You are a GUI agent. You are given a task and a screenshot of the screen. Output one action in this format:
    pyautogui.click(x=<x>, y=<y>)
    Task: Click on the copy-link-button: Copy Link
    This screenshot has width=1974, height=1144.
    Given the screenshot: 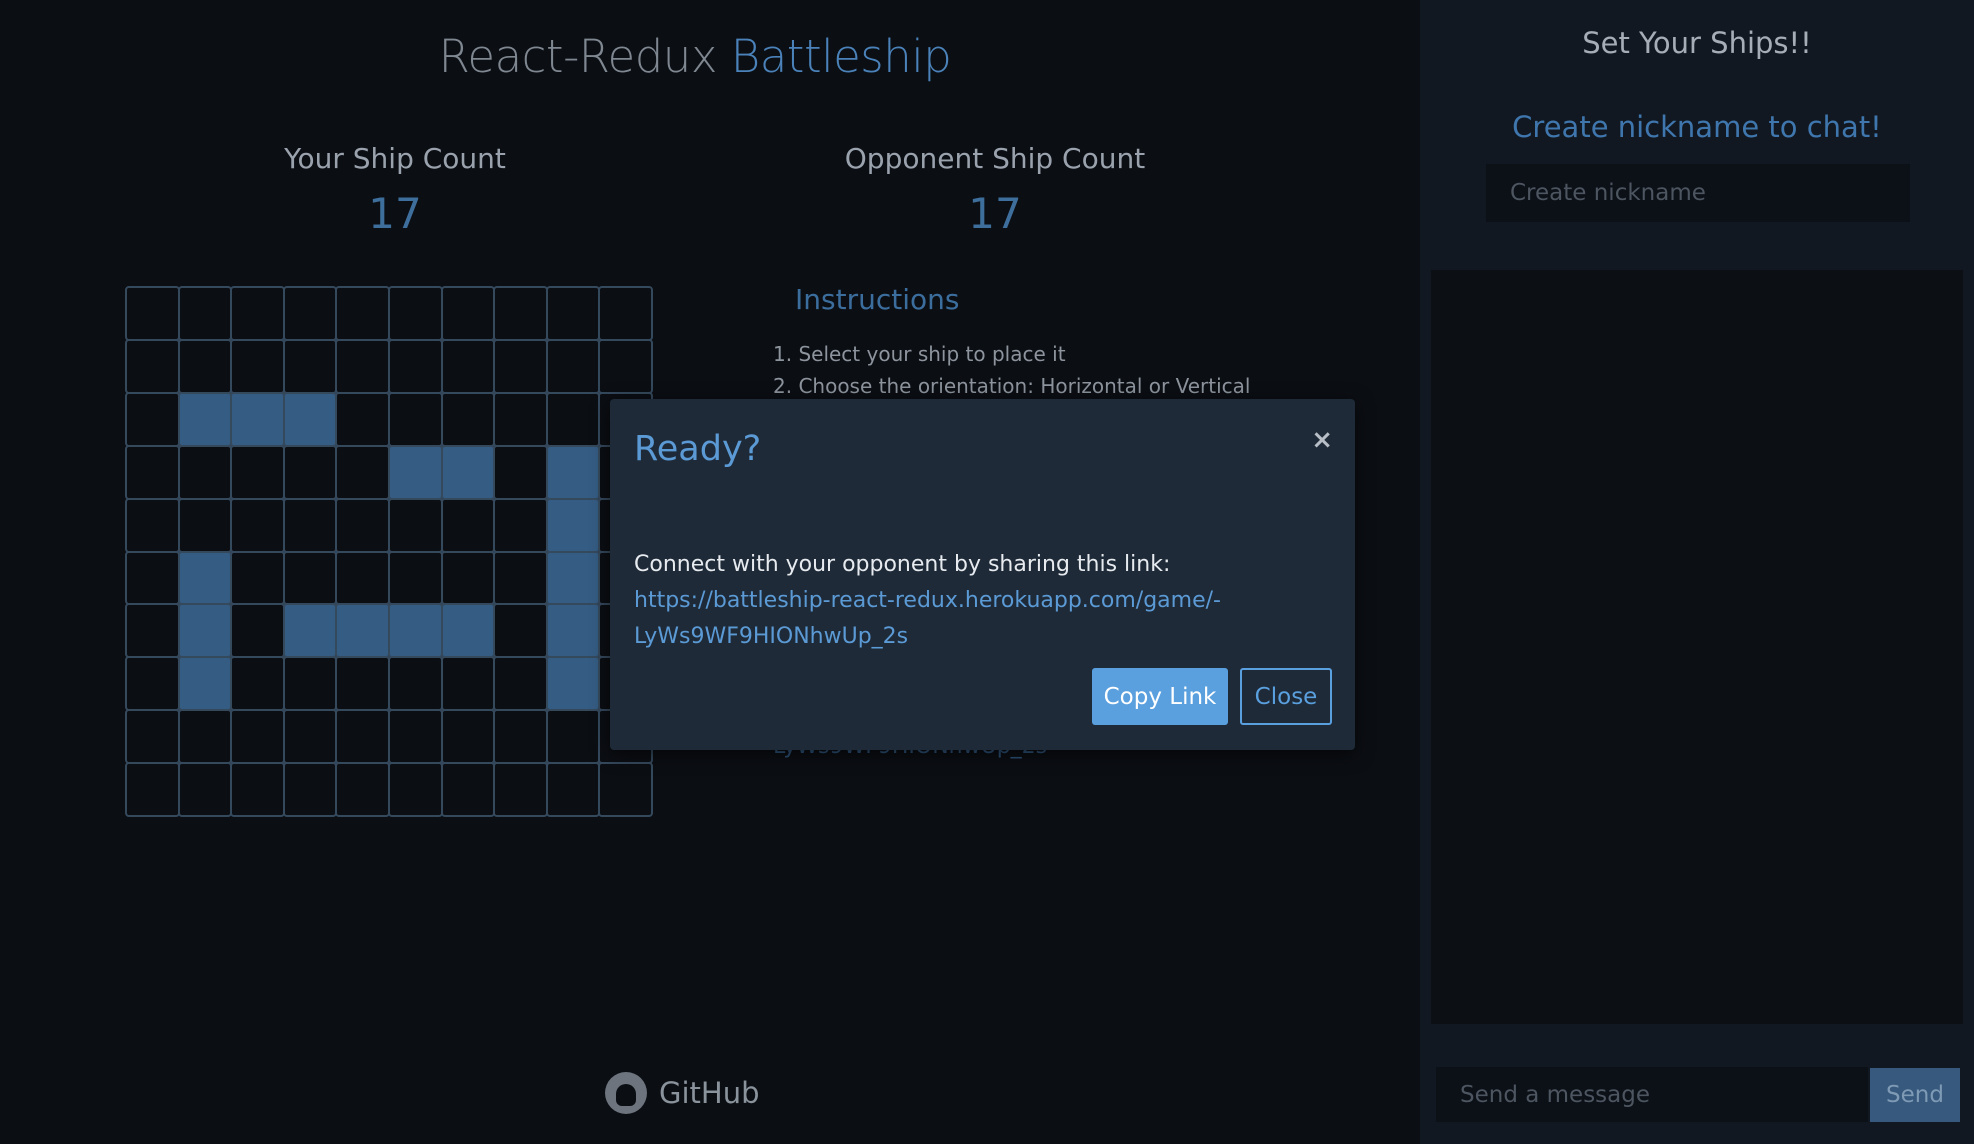 What is the action you would take?
    pyautogui.click(x=1160, y=696)
    